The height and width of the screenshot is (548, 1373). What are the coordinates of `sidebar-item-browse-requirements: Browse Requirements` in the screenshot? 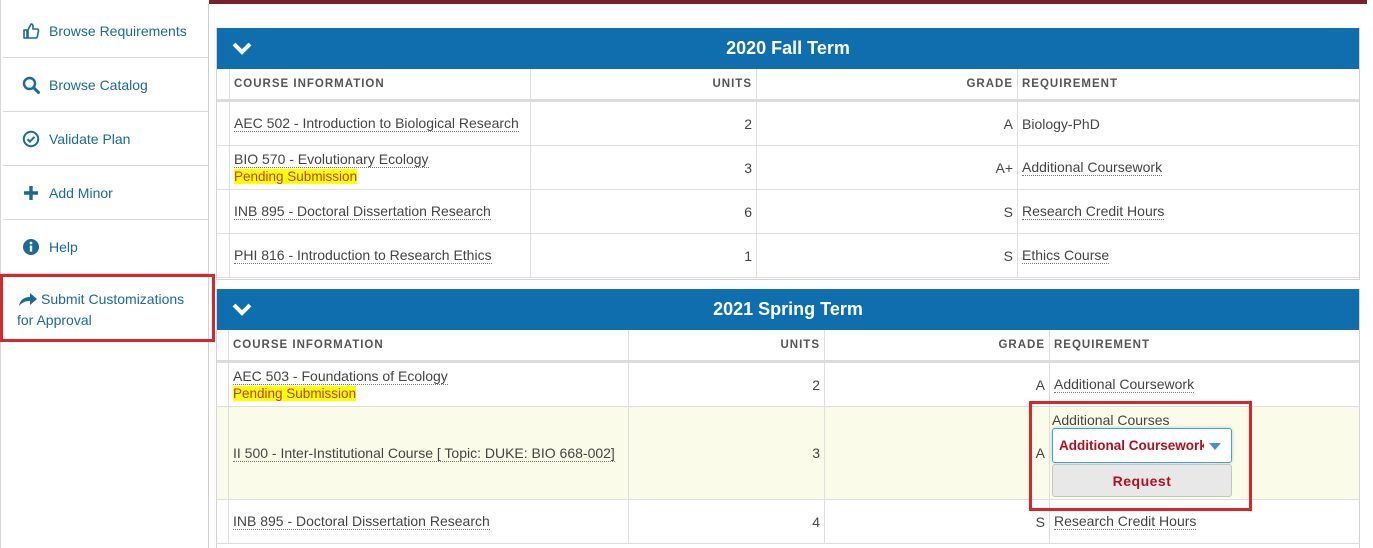 It's located at (105, 31).